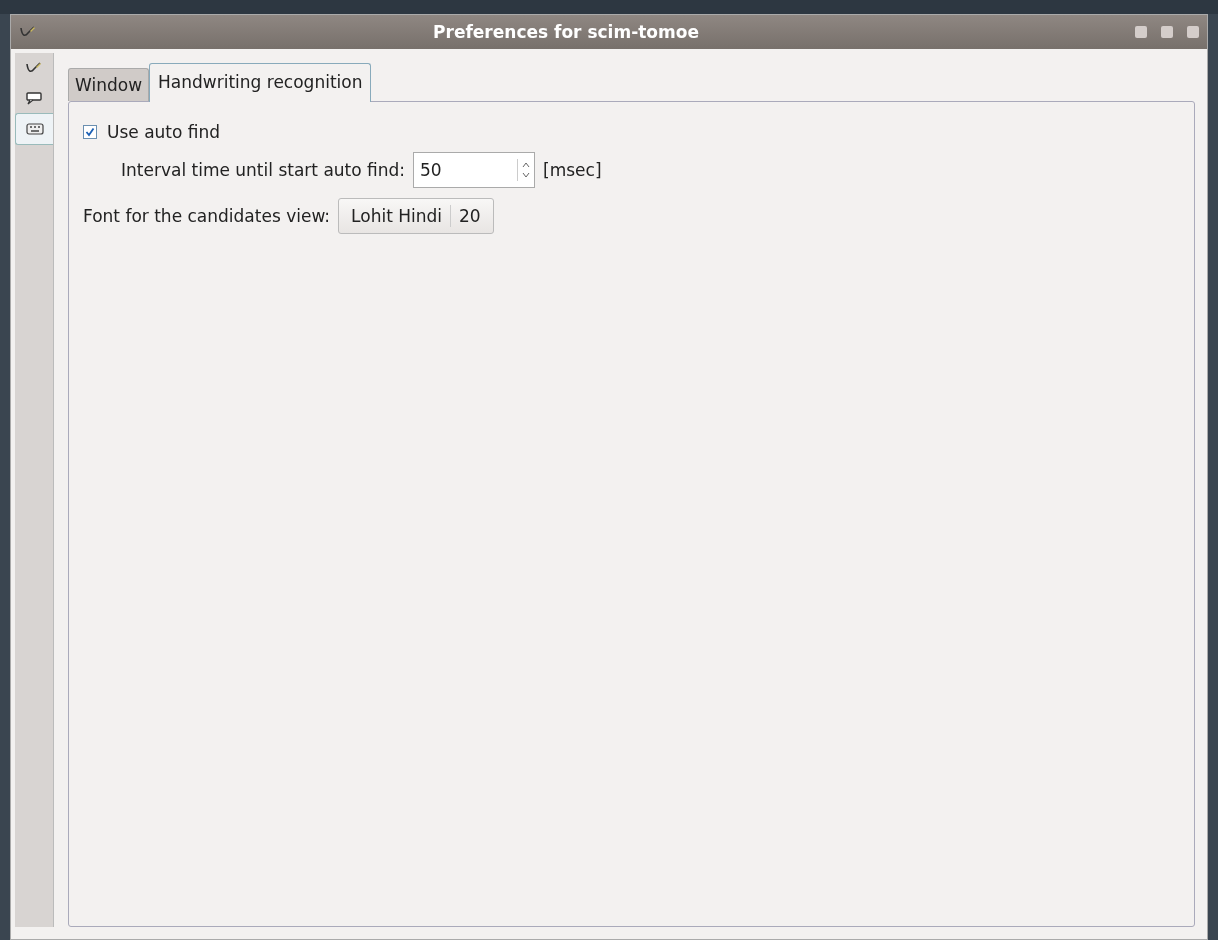 This screenshot has width=1218, height=940. What do you see at coordinates (263, 170) in the screenshot?
I see `field-label: Interval time until start auto find:` at bounding box center [263, 170].